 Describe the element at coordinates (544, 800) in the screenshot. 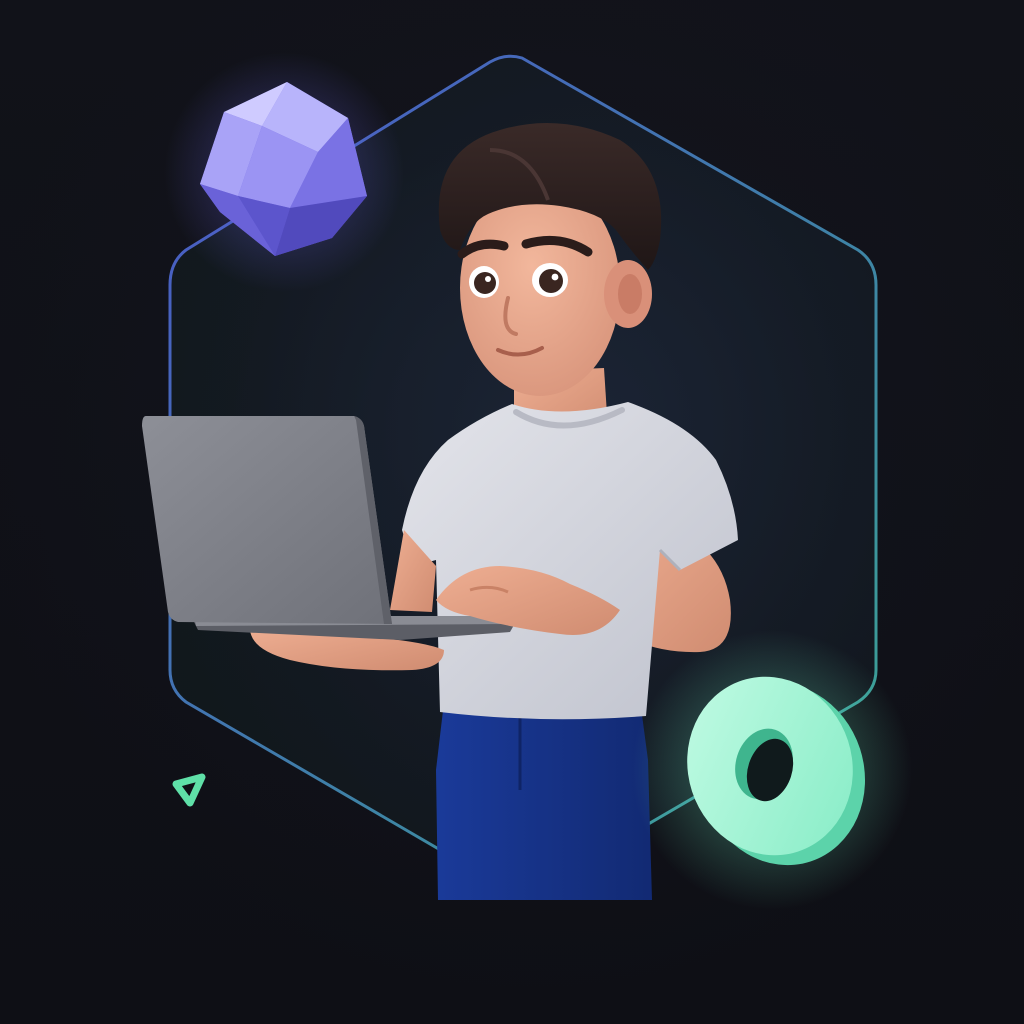

I see `jeans` at that location.